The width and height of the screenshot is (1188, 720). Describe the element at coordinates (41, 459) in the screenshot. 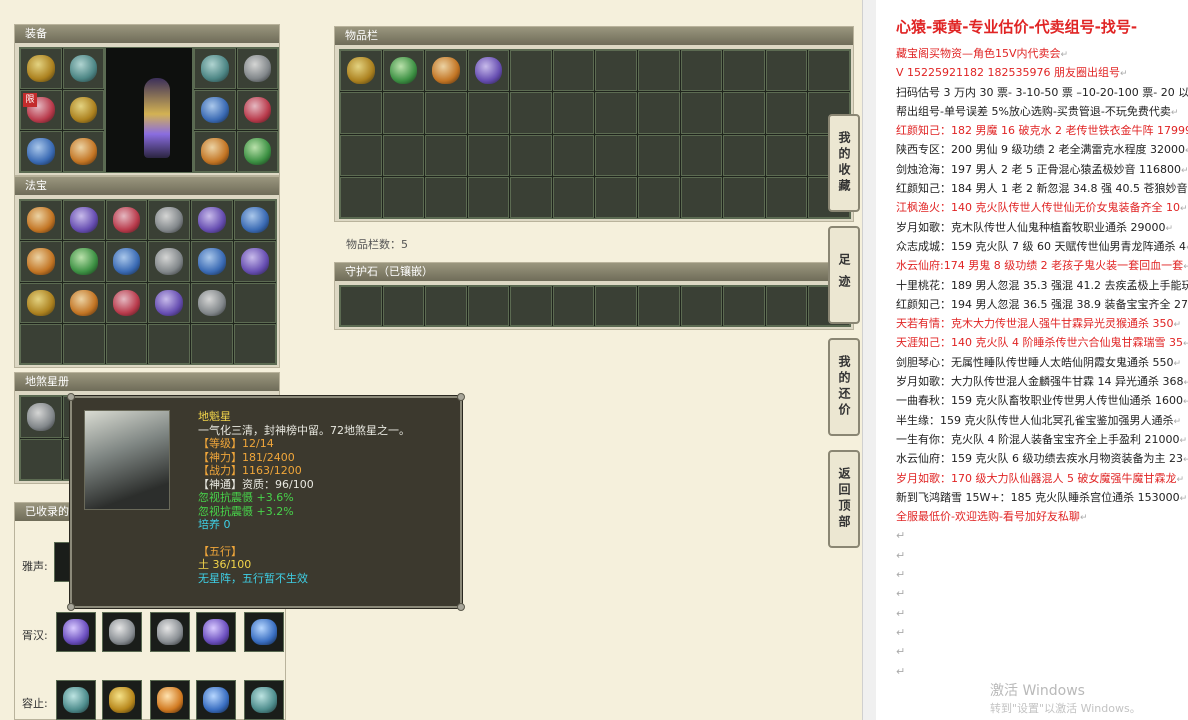

I see `disha-slot-empty` at that location.